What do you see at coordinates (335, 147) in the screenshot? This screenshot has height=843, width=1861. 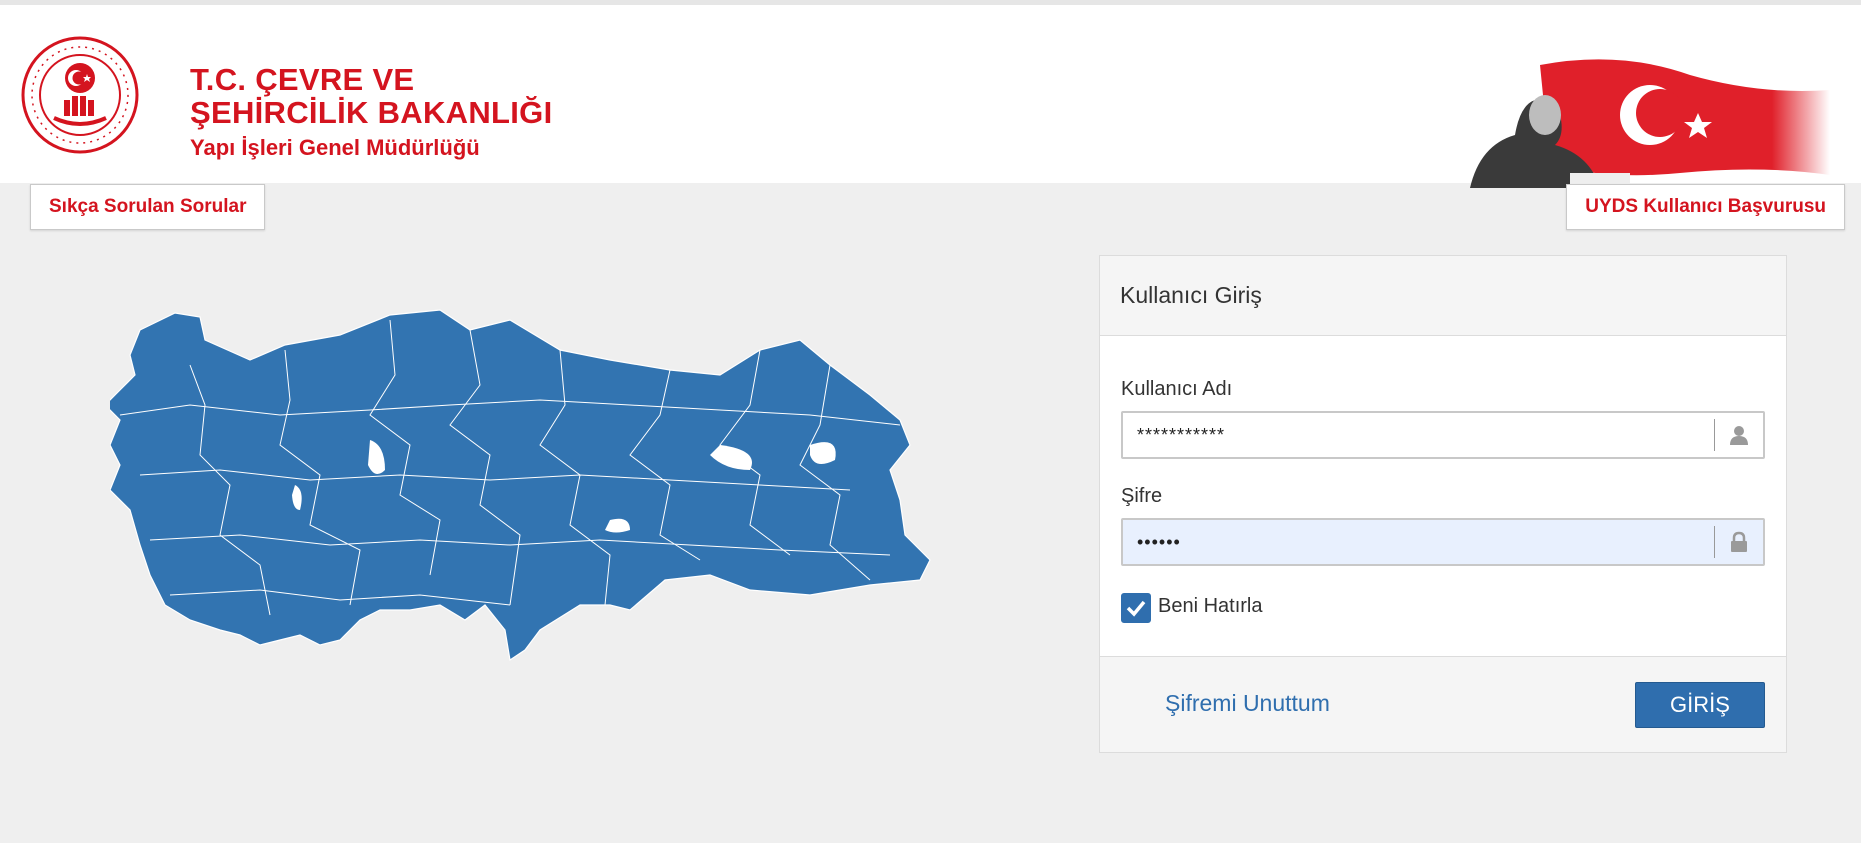 I see `directorate-name: Yapı İşleri Genel Müdürlüğü` at bounding box center [335, 147].